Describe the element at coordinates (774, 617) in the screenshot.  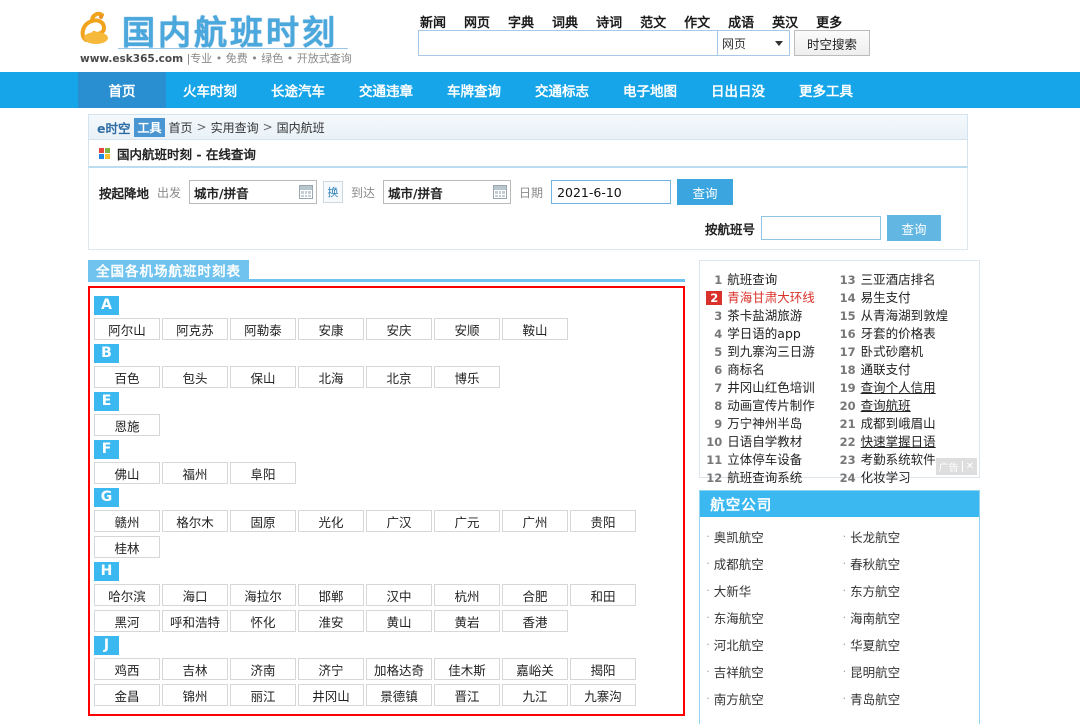
I see `airline-item: · 东海航空` at that location.